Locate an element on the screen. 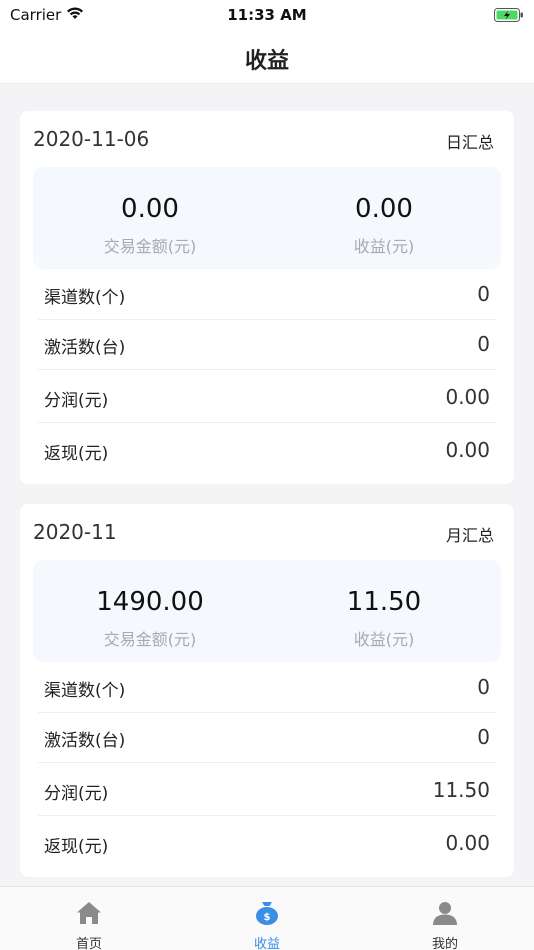 The width and height of the screenshot is (534, 950). earnings-block: 0.00 收益(元) is located at coordinates (384, 218).